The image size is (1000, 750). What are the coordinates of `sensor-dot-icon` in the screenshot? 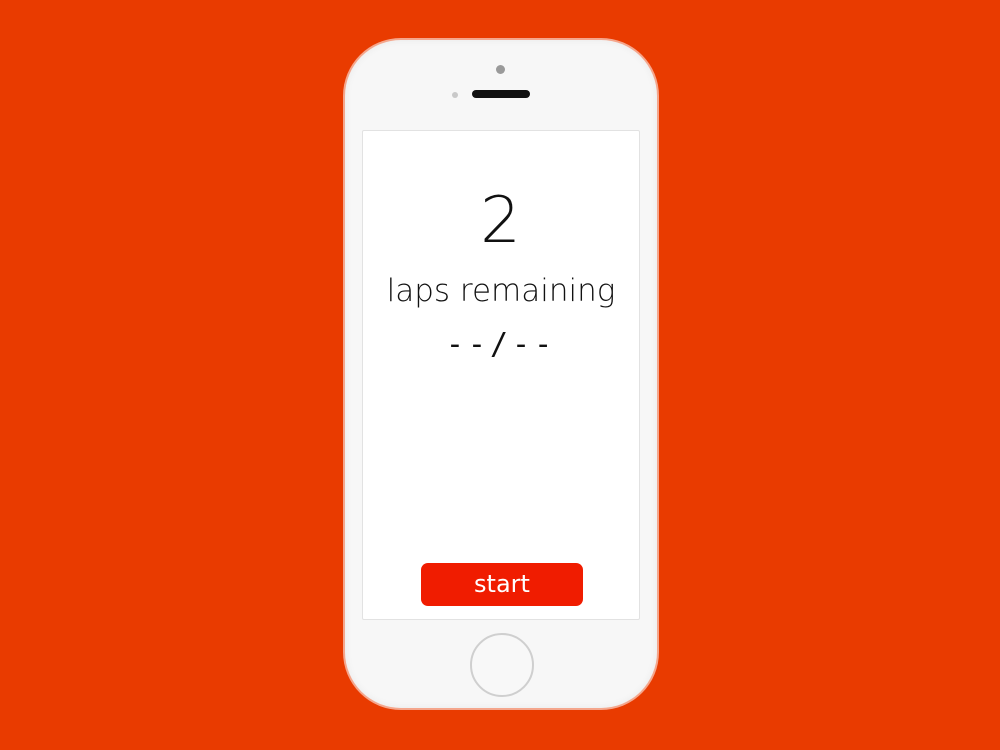 It's located at (455, 95).